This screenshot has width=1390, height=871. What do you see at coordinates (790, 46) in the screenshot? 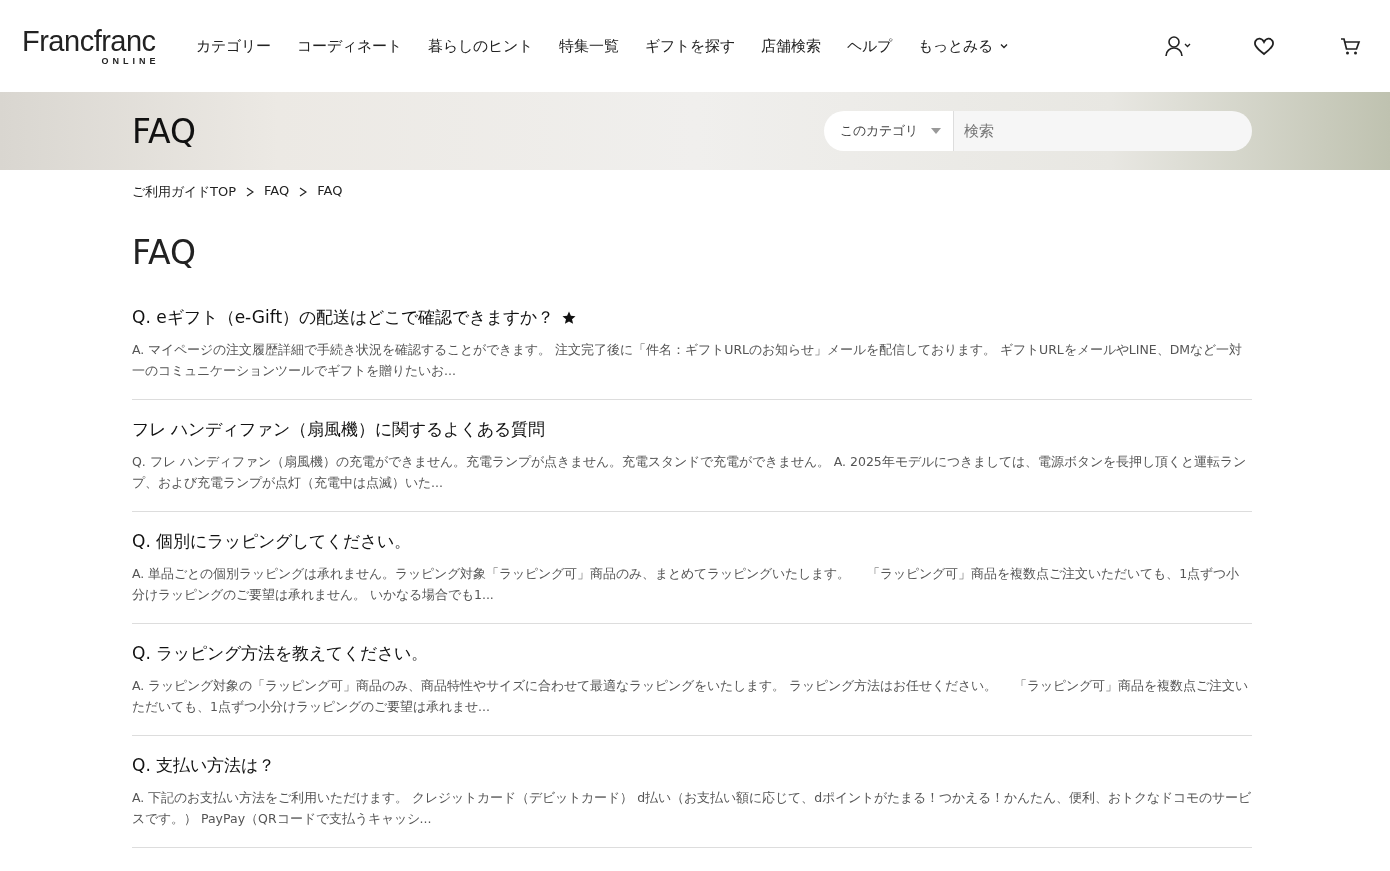
I see `nav-link: 店舗検索` at bounding box center [790, 46].